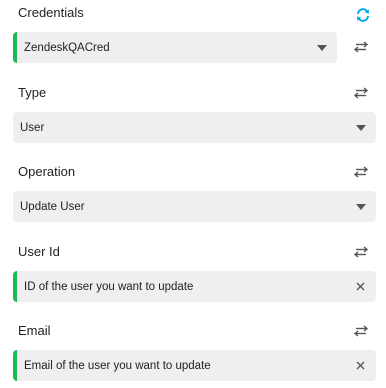 Image resolution: width=386 pixels, height=388 pixels. What do you see at coordinates (51, 12) in the screenshot?
I see `credentials-label: Credentials` at bounding box center [51, 12].